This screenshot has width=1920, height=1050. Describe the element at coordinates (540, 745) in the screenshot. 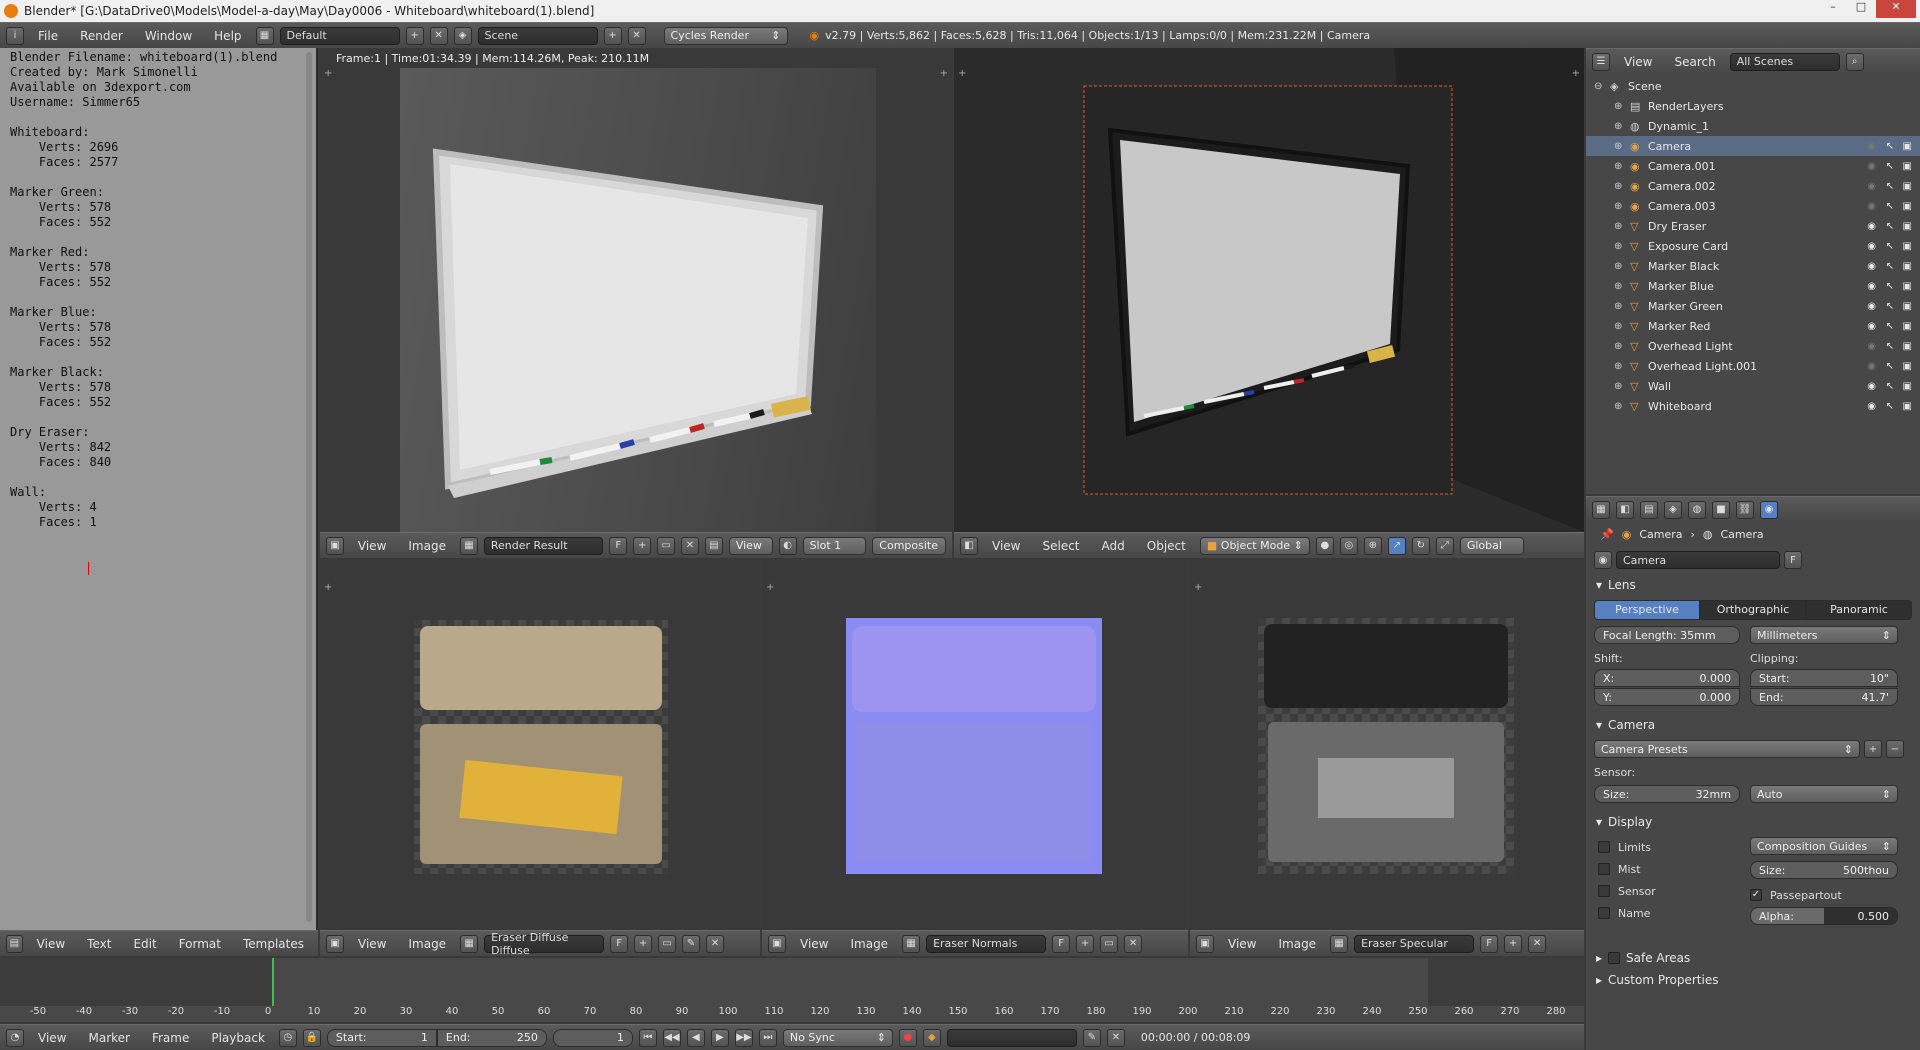

I see `image-editor-diffuse: +` at that location.